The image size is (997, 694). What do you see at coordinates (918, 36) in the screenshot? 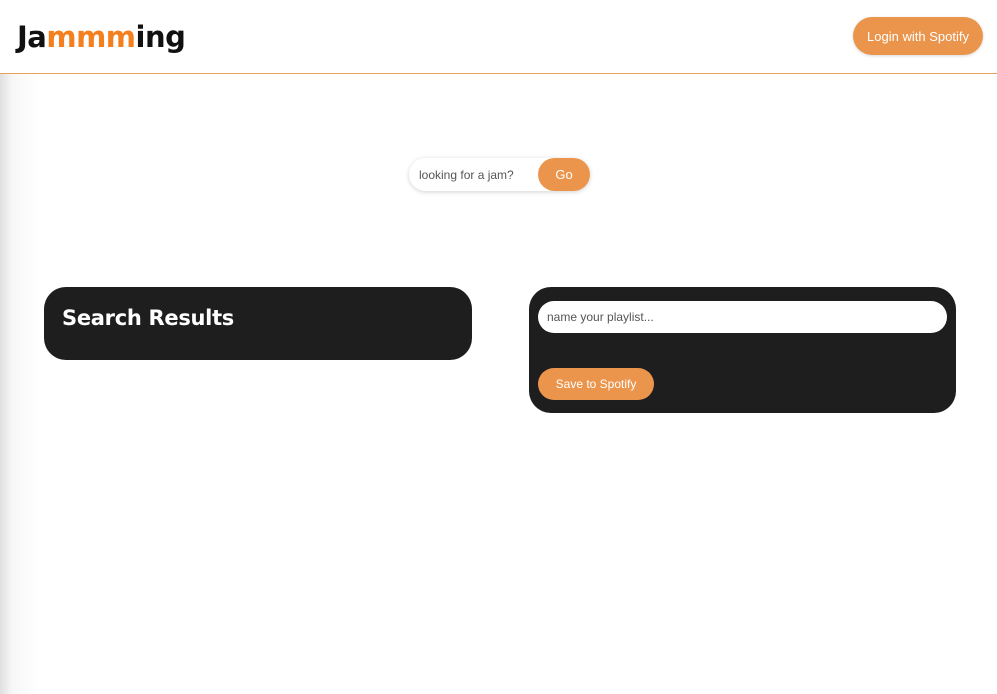
I see `login-with-spotify-button: Login with Spotify` at bounding box center [918, 36].